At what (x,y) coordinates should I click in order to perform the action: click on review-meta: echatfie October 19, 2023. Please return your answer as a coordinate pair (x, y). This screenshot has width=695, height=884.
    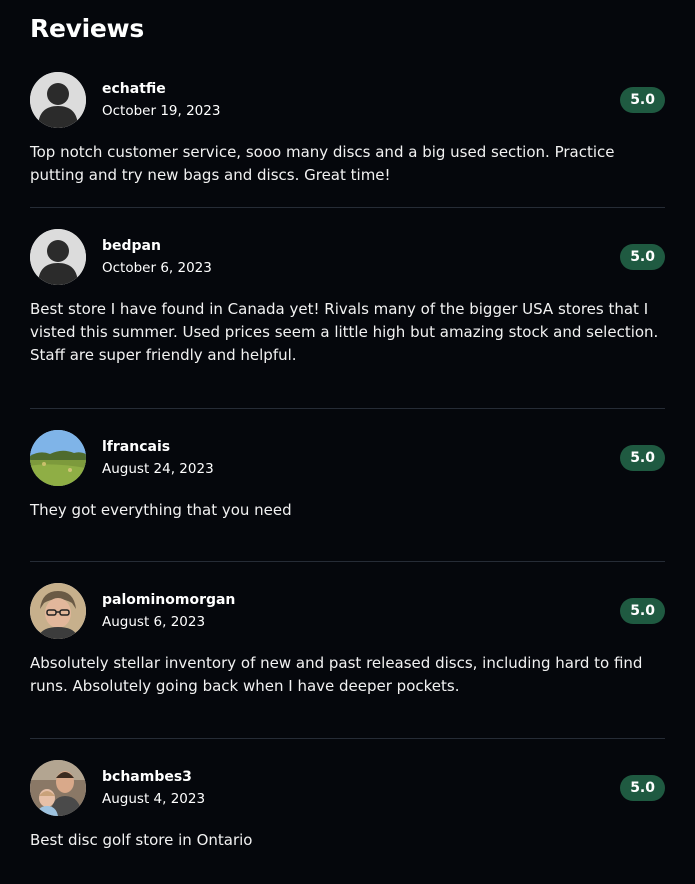
    Looking at the image, I should click on (361, 100).